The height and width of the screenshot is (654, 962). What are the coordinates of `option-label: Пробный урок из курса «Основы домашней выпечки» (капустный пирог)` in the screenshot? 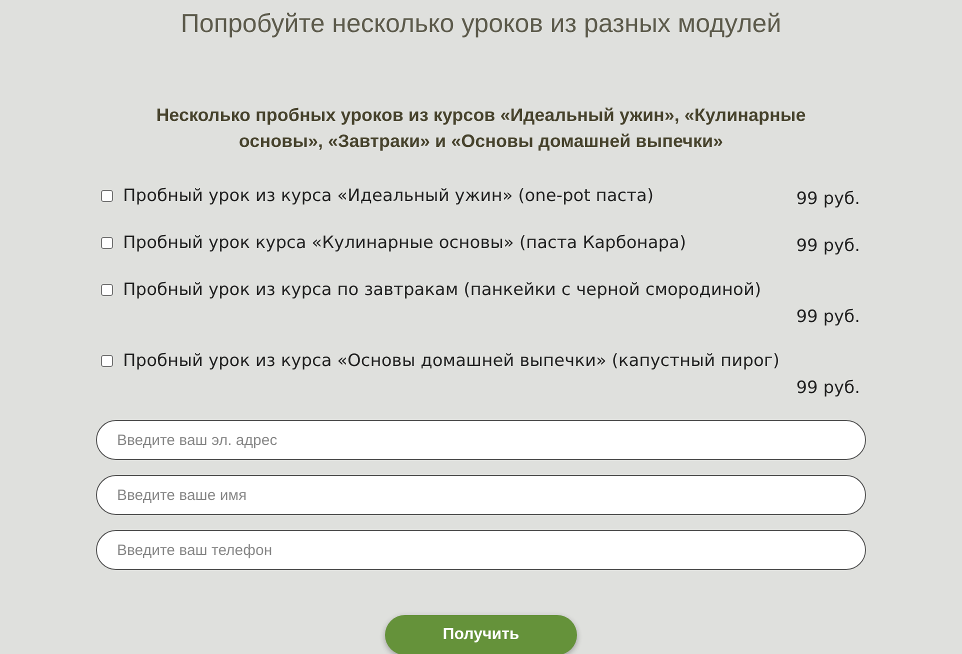 It's located at (451, 361).